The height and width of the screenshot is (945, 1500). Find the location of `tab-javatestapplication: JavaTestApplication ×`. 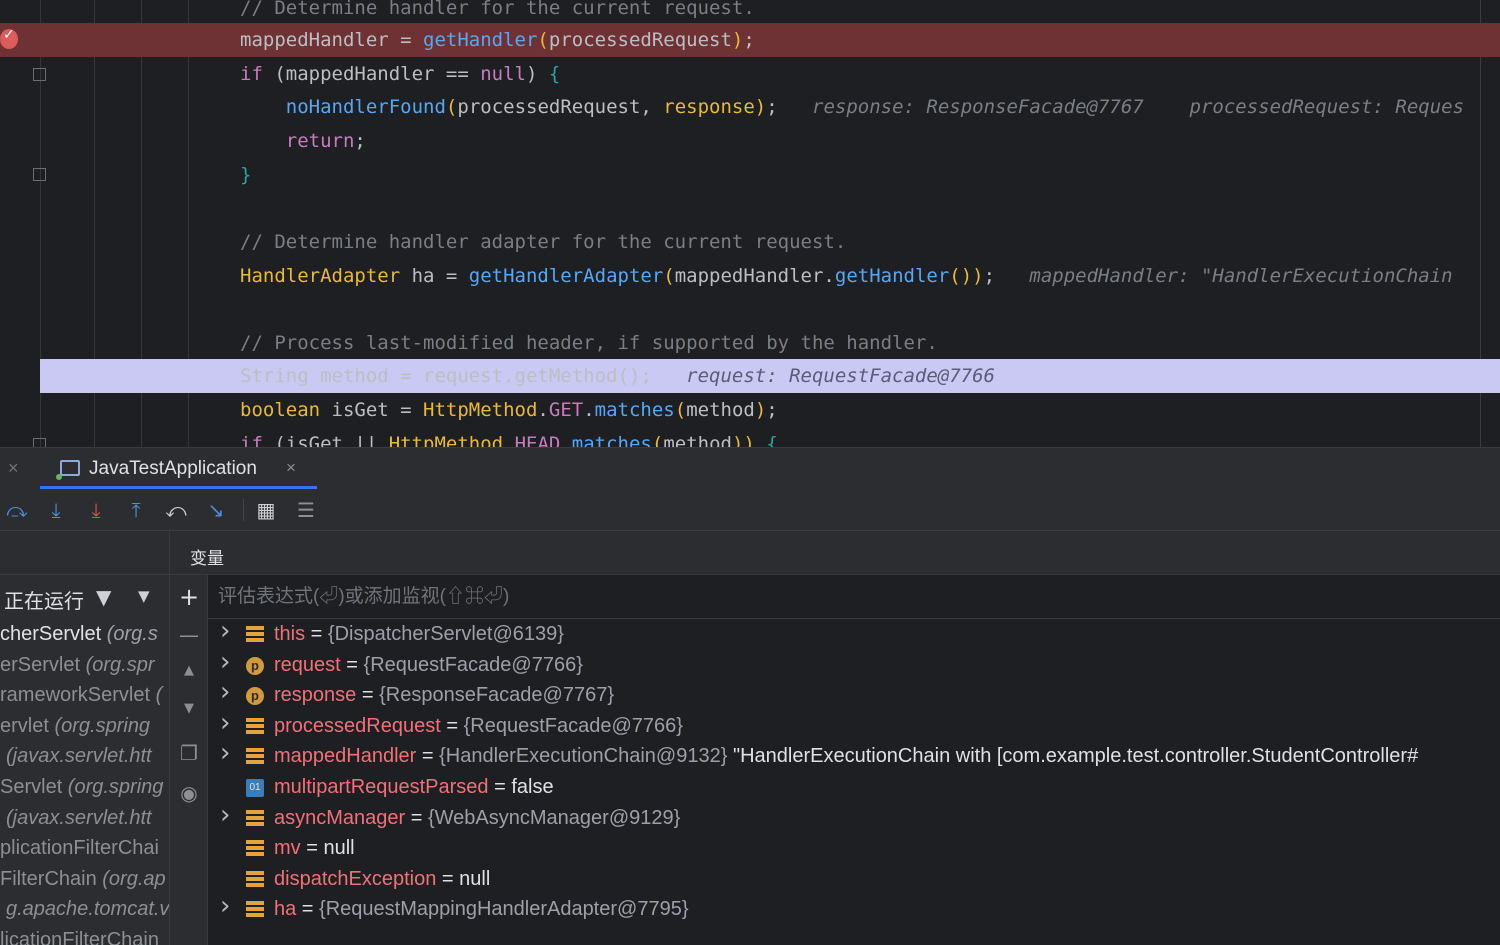

tab-javatestapplication: JavaTestApplication × is located at coordinates (178, 469).